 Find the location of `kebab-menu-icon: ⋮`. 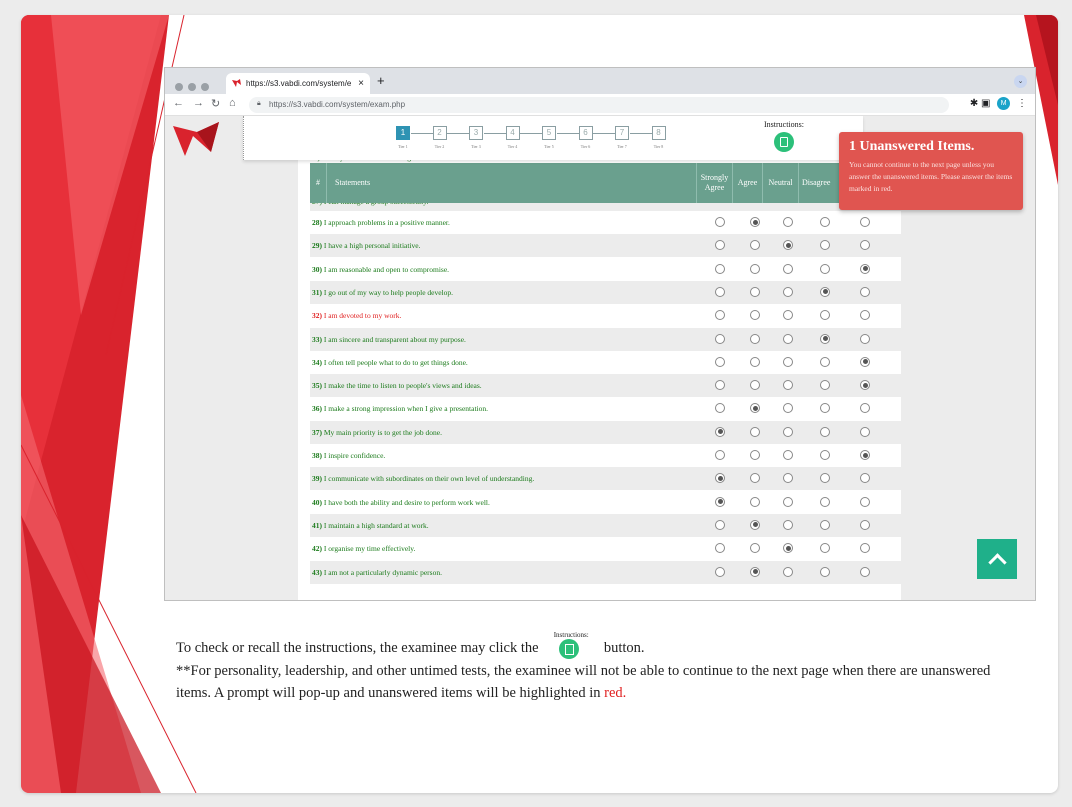

kebab-menu-icon: ⋮ is located at coordinates (1022, 103).